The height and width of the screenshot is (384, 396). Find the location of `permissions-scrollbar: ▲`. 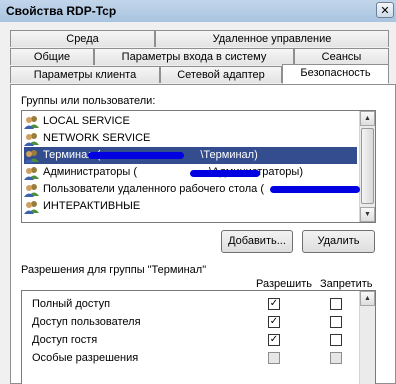

permissions-scrollbar: ▲ is located at coordinates (367, 337).